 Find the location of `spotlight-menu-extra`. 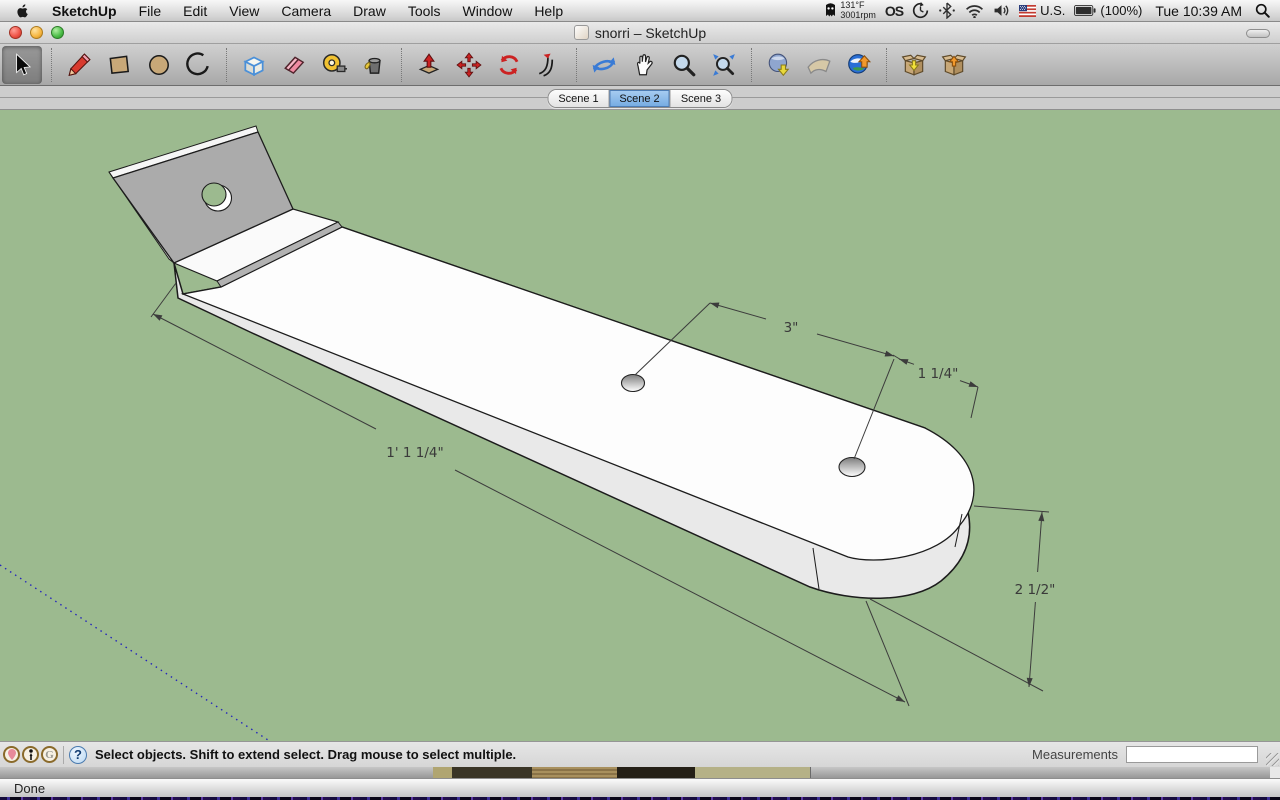

spotlight-menu-extra is located at coordinates (1262, 10).